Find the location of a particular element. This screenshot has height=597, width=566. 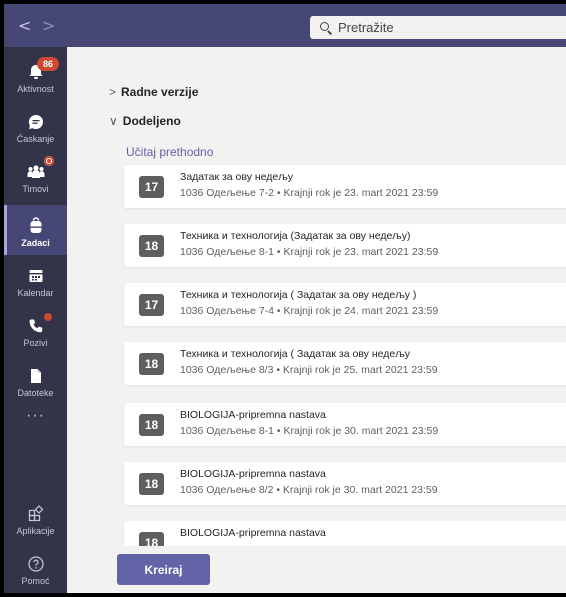

search-icon is located at coordinates (326, 28).